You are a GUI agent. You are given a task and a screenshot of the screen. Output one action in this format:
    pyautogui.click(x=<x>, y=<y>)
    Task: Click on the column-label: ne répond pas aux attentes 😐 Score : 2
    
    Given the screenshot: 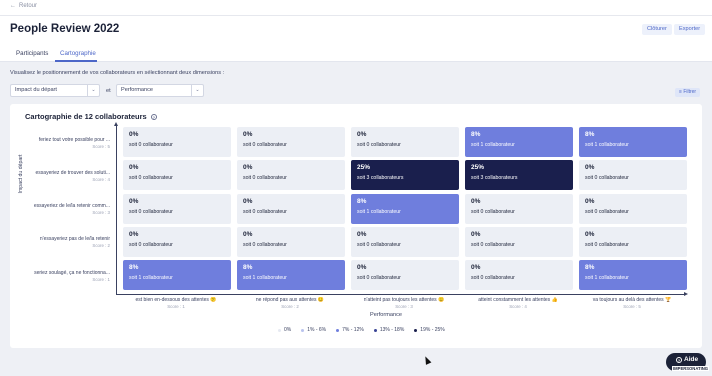 What is the action you would take?
    pyautogui.click(x=290, y=303)
    